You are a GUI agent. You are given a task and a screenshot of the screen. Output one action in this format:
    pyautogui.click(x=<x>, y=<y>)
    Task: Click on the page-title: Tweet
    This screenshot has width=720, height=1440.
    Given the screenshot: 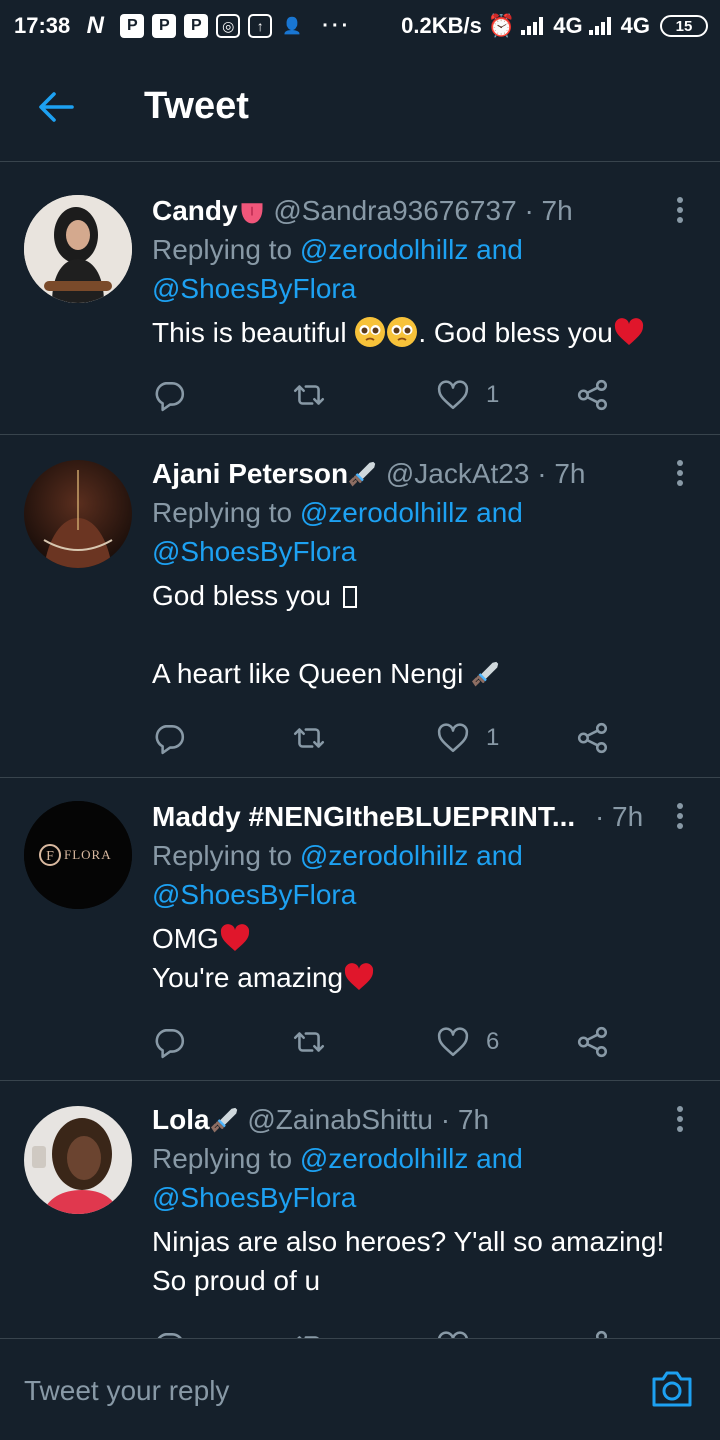 What is the action you would take?
    pyautogui.click(x=196, y=106)
    